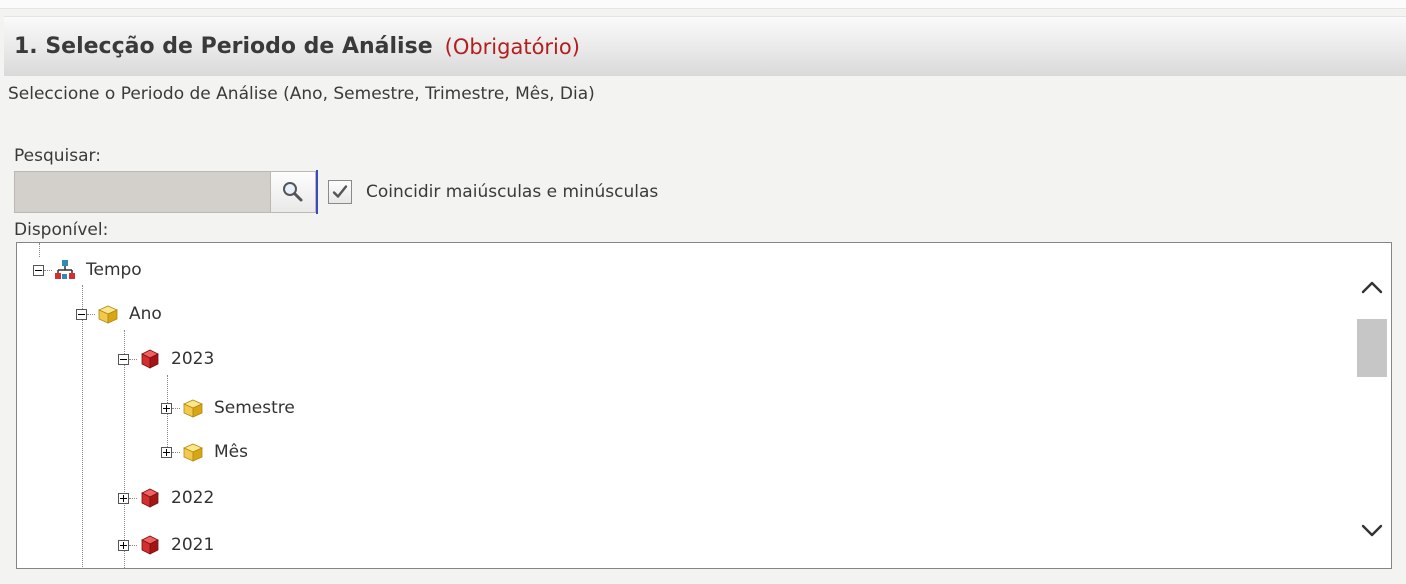 The image size is (1406, 584). What do you see at coordinates (703, 4) in the screenshot?
I see `top-border` at bounding box center [703, 4].